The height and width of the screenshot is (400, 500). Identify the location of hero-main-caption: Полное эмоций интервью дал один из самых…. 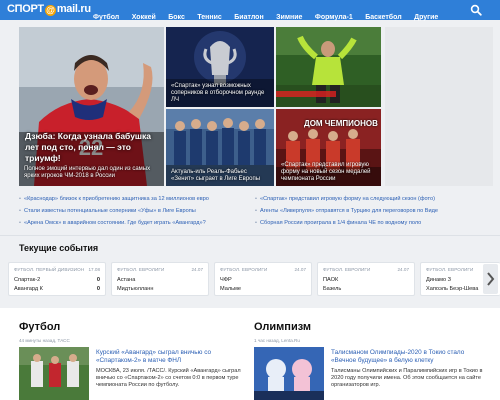
(87, 172).